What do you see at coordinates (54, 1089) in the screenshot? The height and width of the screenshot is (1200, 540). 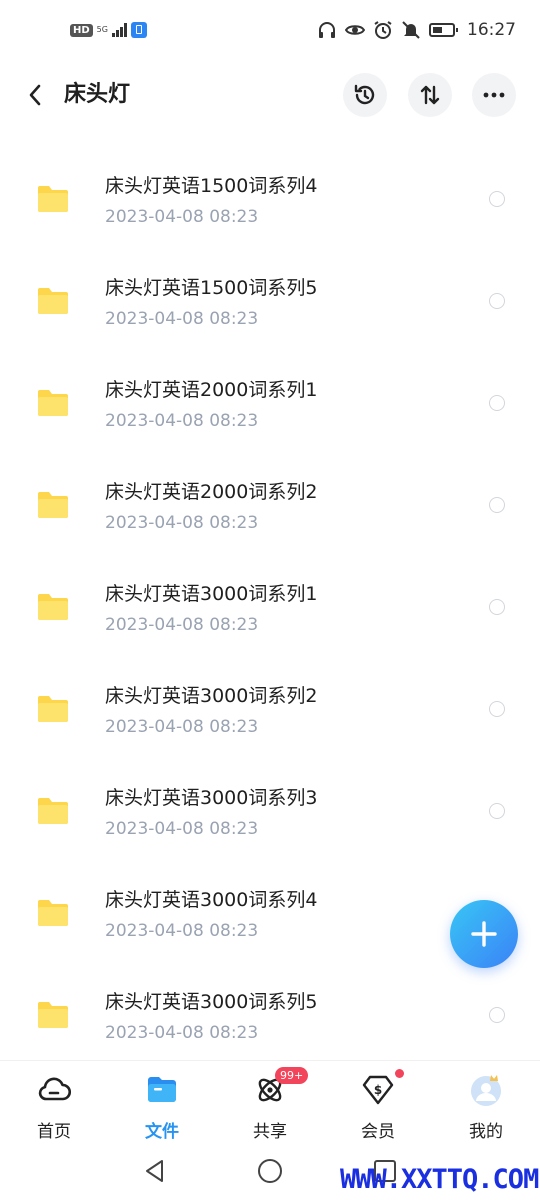 I see `cloud-home-icon` at bounding box center [54, 1089].